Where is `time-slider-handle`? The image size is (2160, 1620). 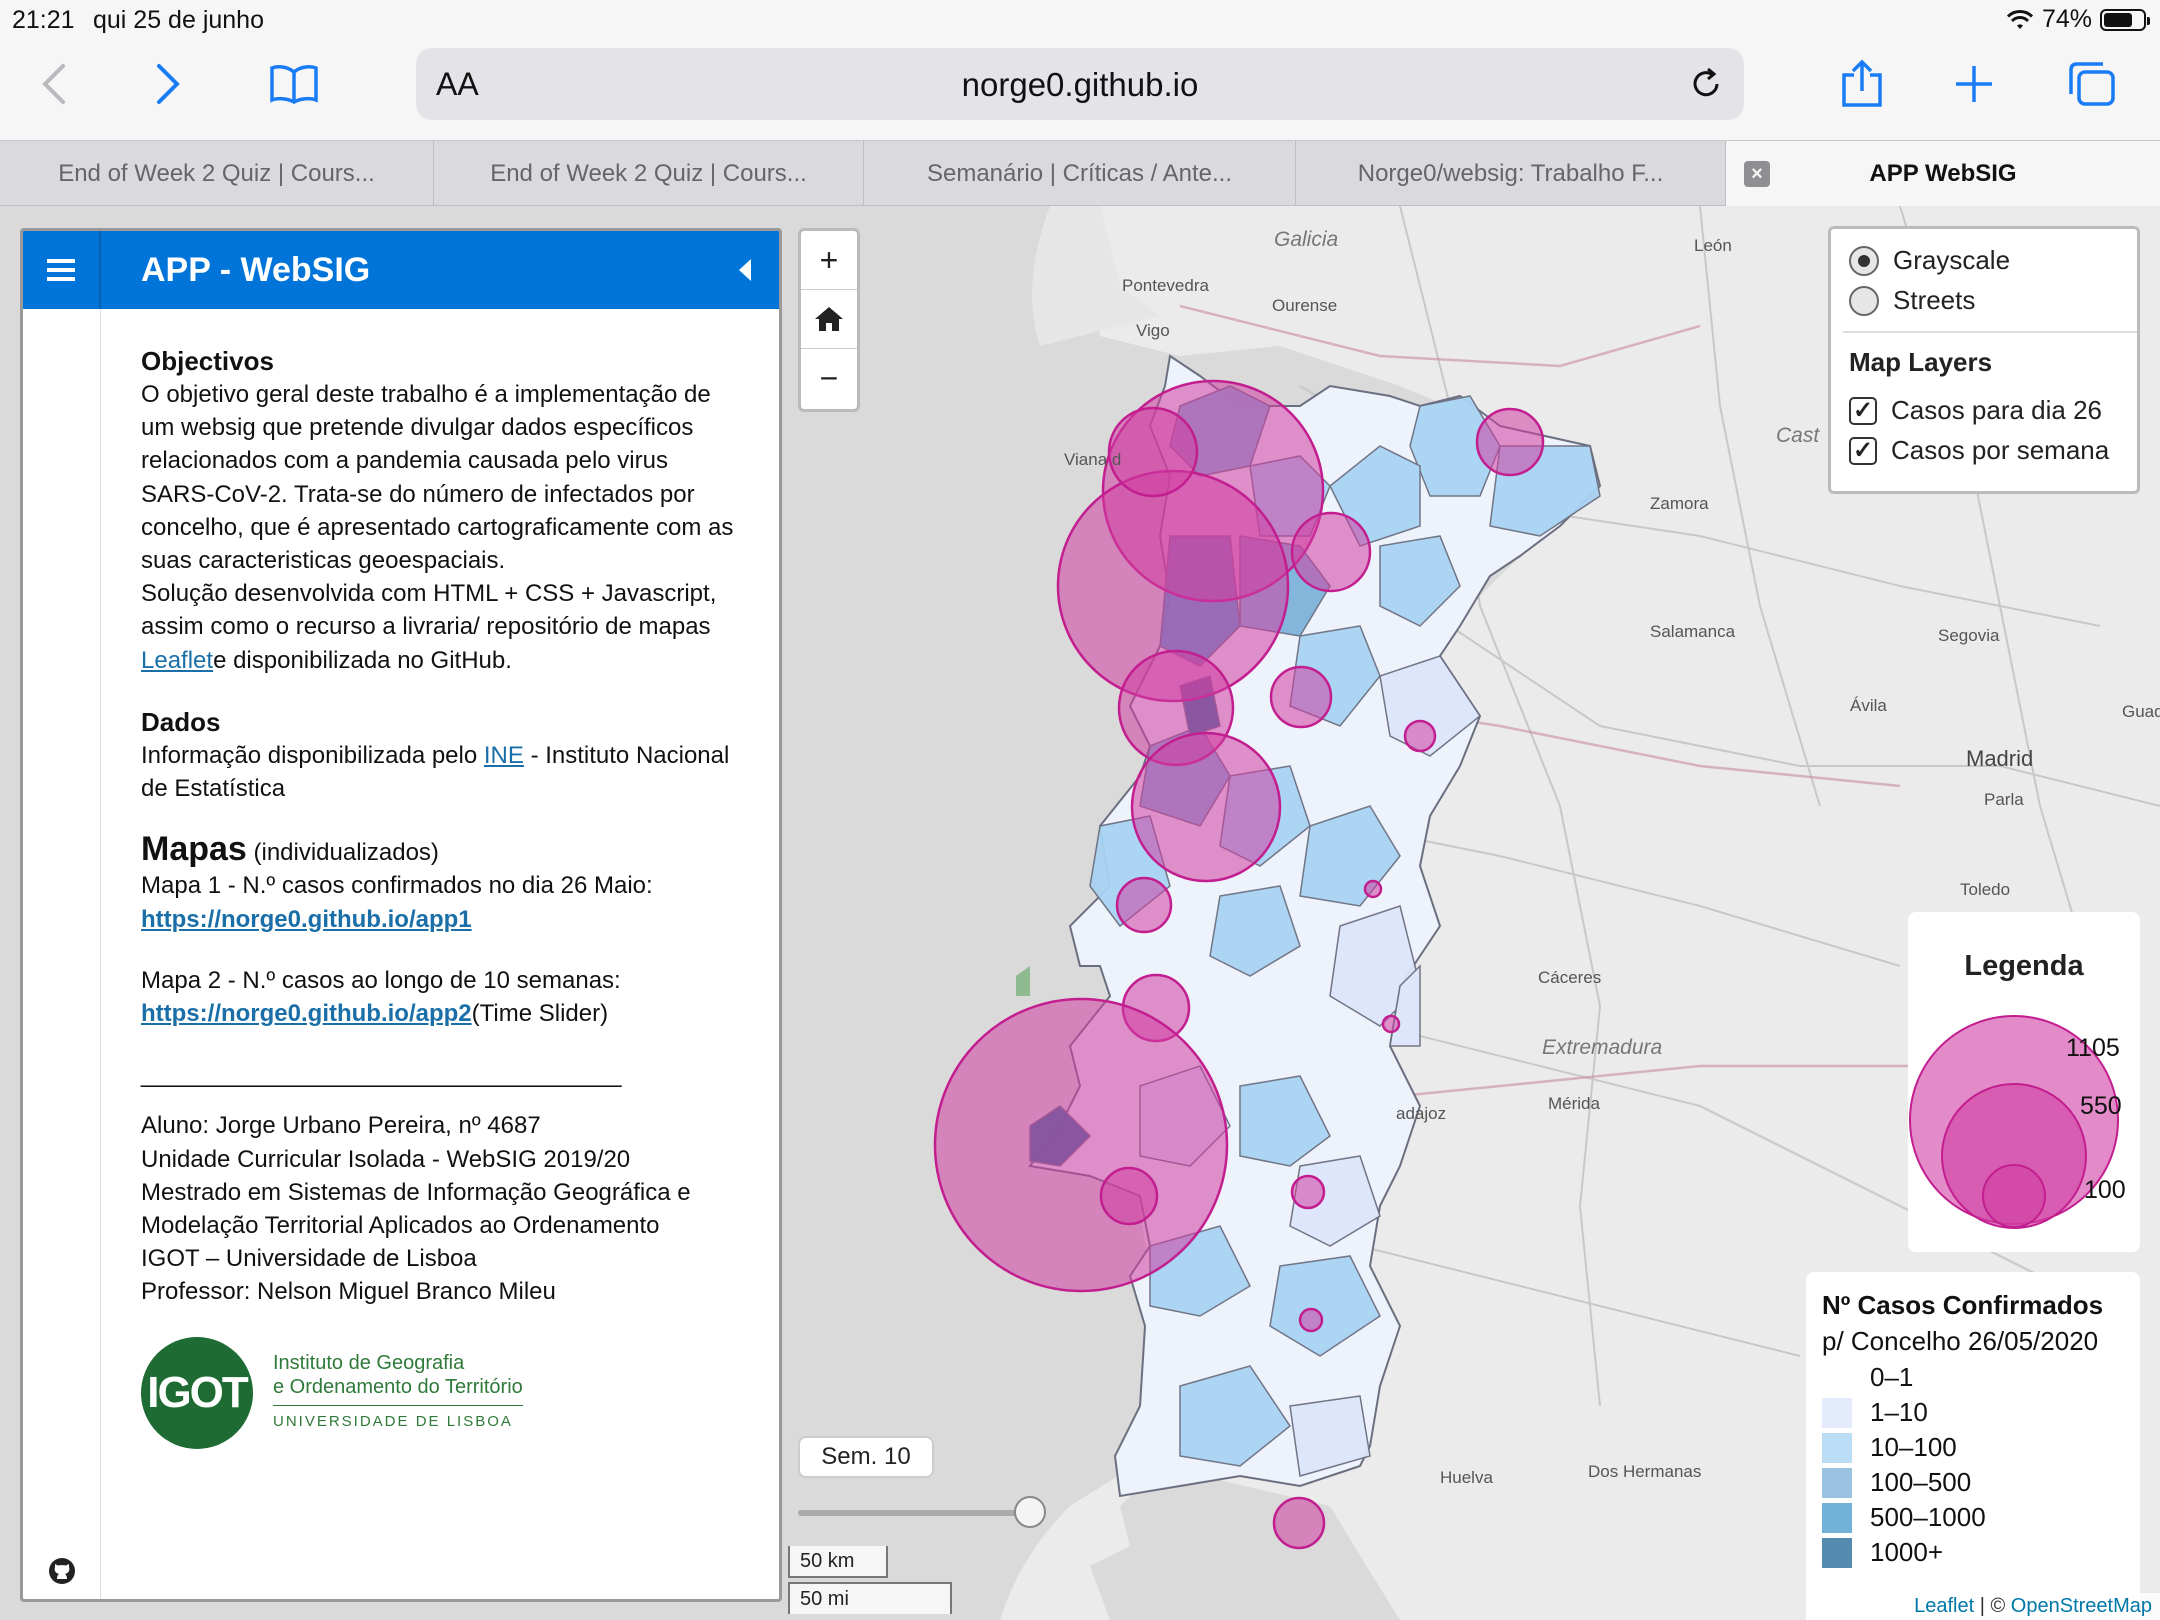
time-slider-handle is located at coordinates (1030, 1512).